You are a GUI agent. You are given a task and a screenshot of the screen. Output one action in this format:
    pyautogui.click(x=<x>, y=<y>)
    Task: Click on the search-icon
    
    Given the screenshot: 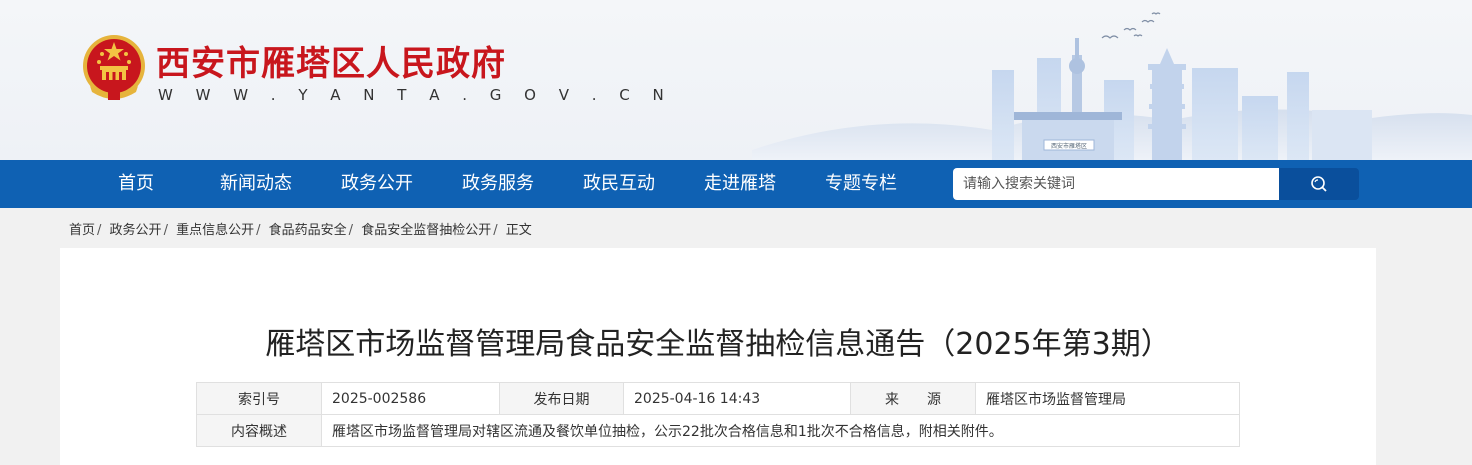 What is the action you would take?
    pyautogui.click(x=1319, y=184)
    